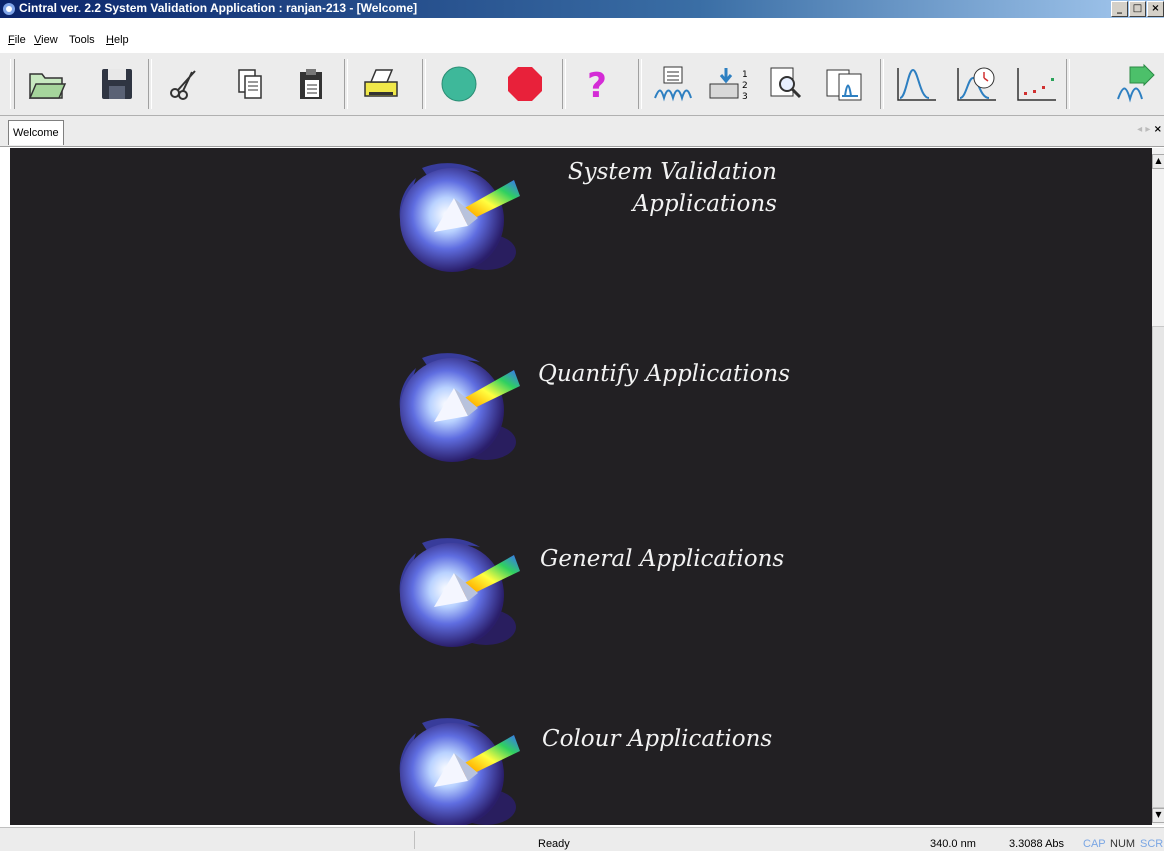  I want to click on tab-prev-arrow-icon: ◂, so click(1139, 129).